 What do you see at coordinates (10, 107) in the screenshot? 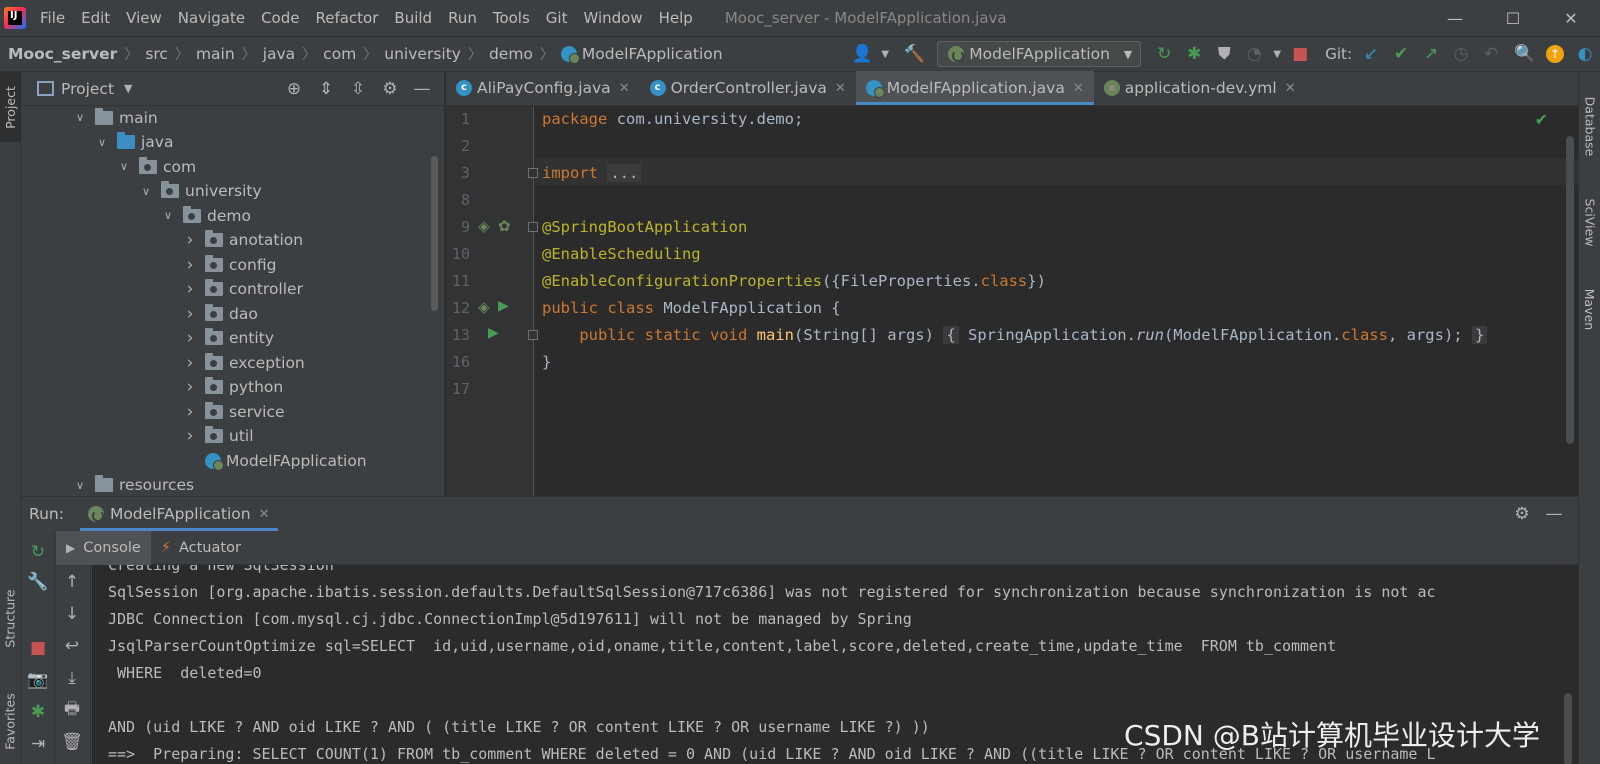
I see `project-tool-tab: Project` at bounding box center [10, 107].